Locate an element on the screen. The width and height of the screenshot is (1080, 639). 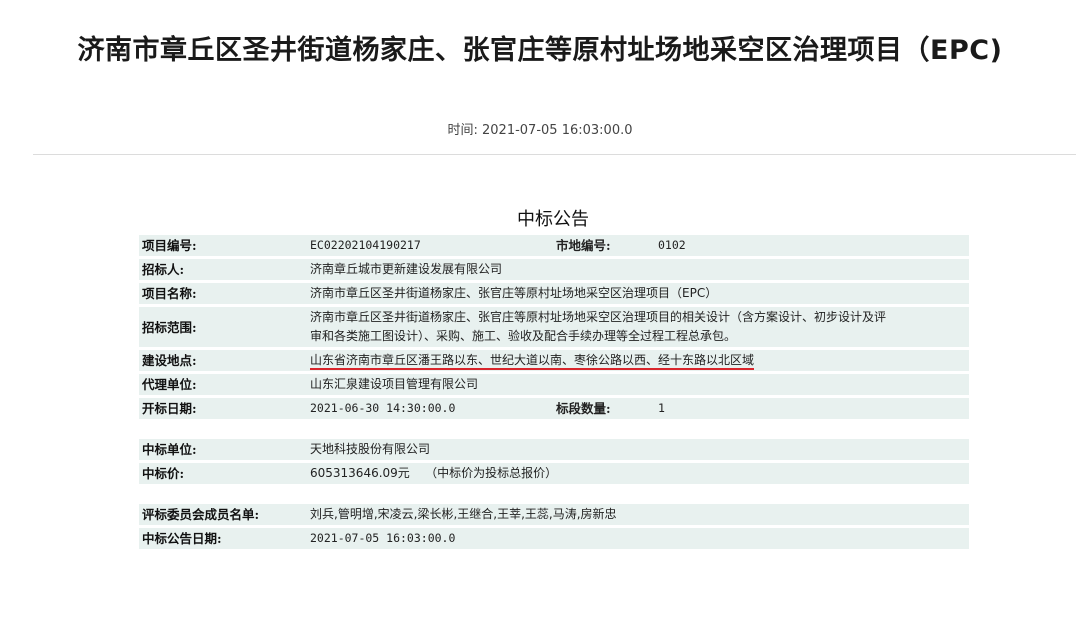
table-row: 开标日期: 2021-06-30 14:30:00.0 标段数量: 1 is located at coordinates (554, 408).